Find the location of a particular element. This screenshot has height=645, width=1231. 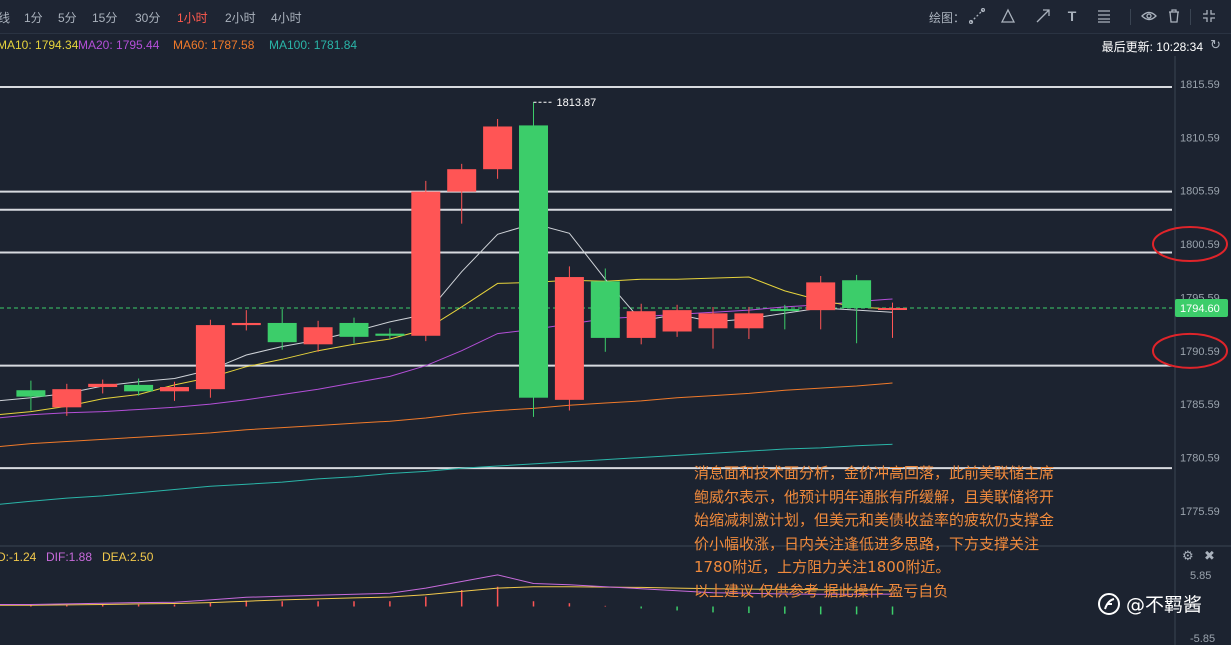

timeframe-5m: 5分 is located at coordinates (67, 17).